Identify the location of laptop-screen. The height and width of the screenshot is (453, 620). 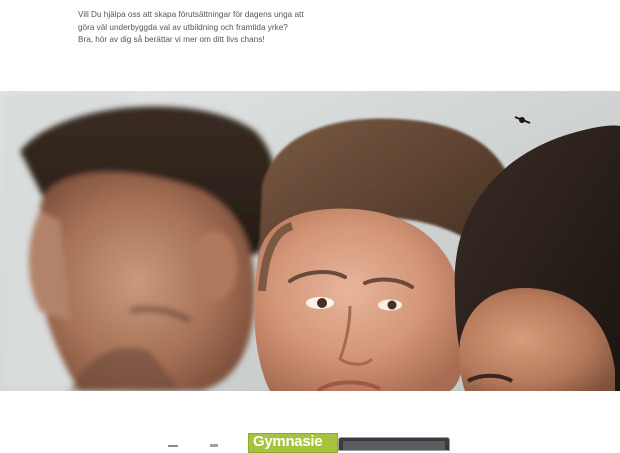
(394, 445).